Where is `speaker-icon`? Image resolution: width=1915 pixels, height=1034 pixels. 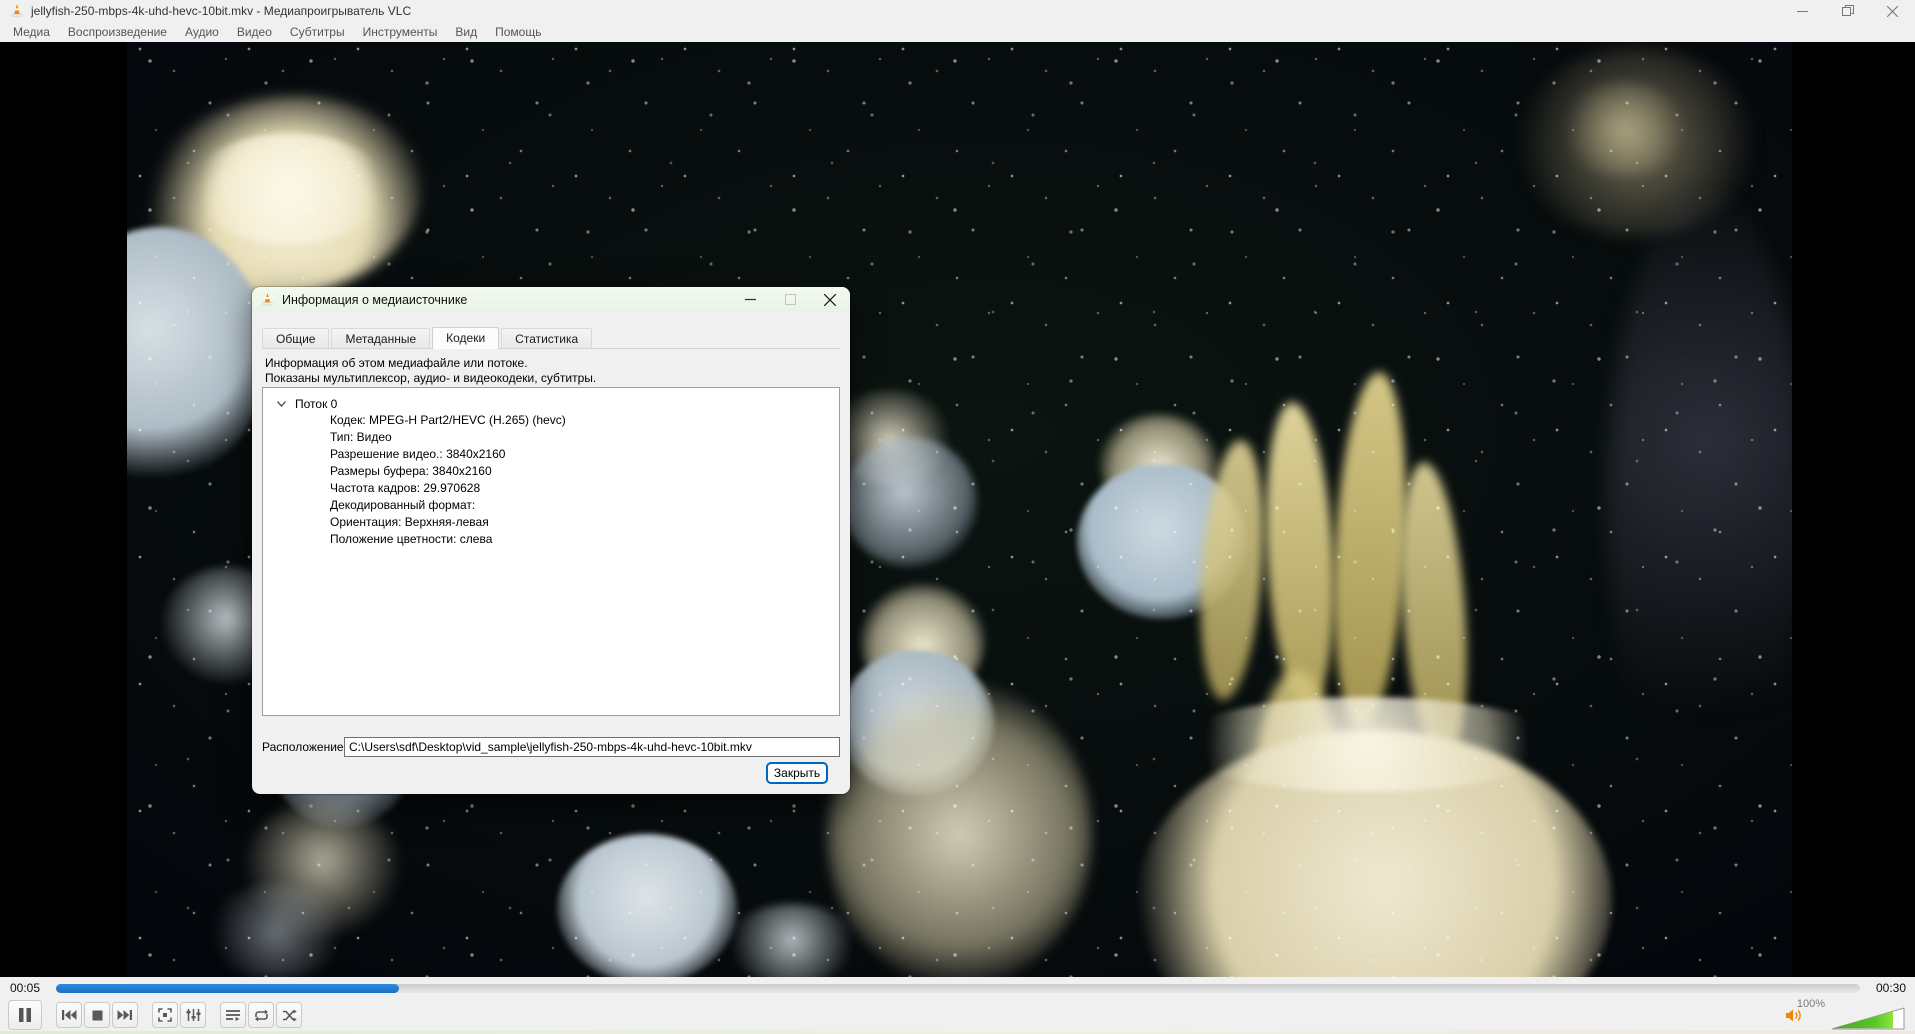 speaker-icon is located at coordinates (1793, 1015).